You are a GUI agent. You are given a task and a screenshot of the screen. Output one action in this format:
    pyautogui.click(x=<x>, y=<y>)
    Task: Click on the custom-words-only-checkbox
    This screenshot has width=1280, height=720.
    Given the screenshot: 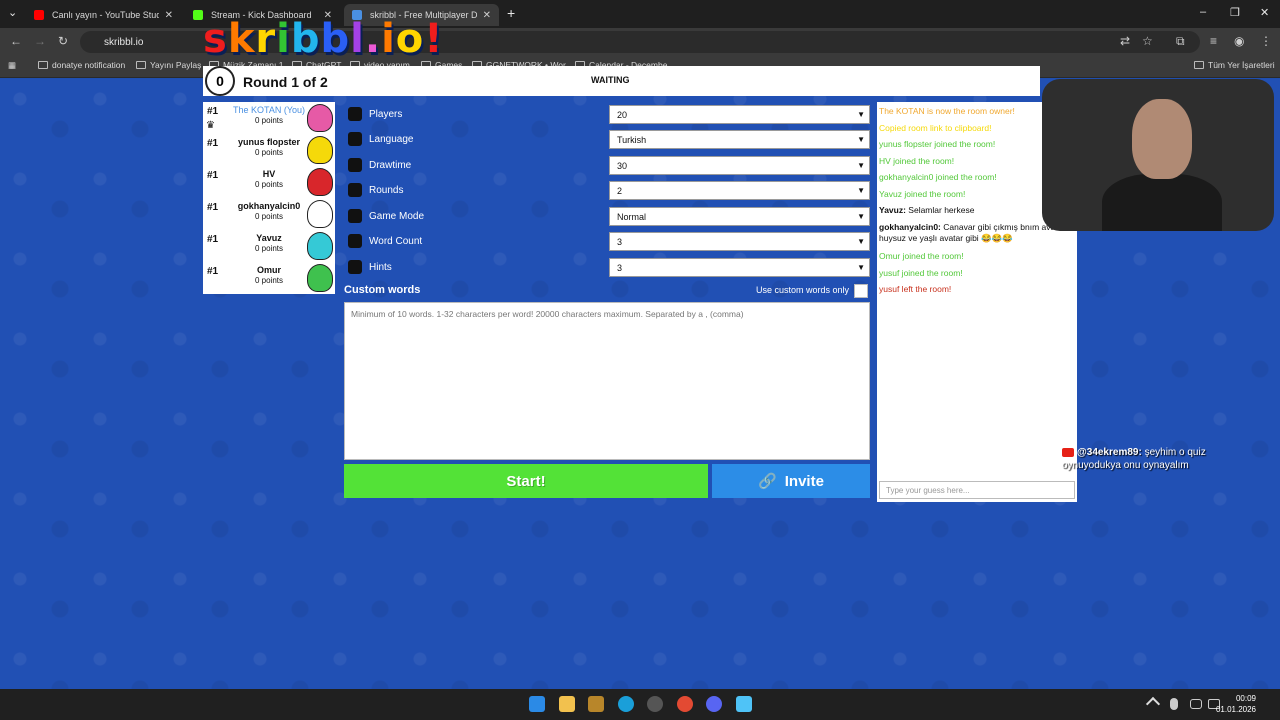 What is the action you would take?
    pyautogui.click(x=861, y=291)
    